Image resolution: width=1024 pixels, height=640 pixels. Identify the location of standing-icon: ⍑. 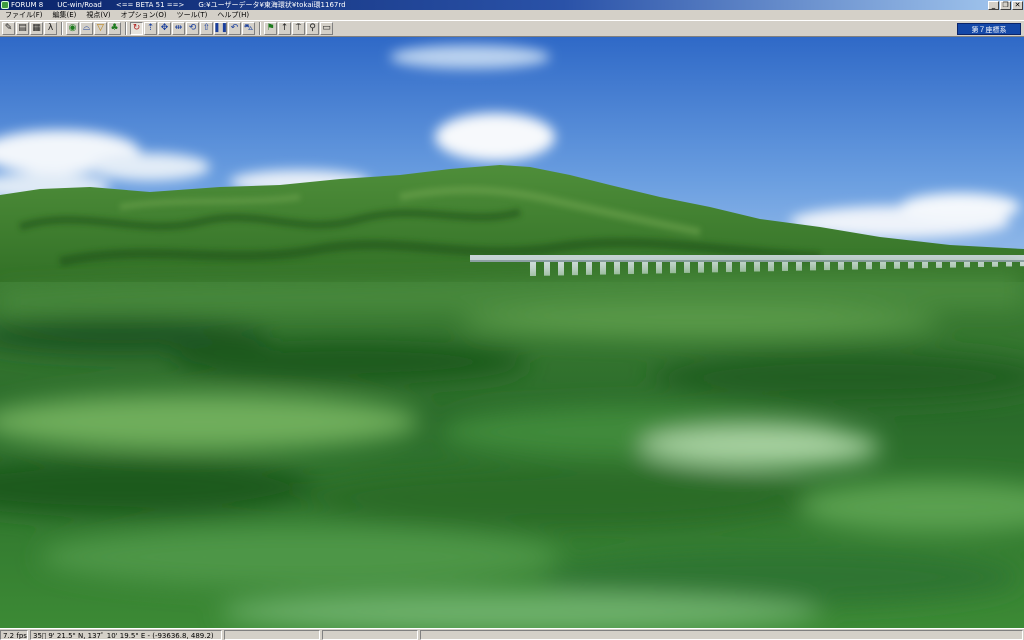
(298, 28).